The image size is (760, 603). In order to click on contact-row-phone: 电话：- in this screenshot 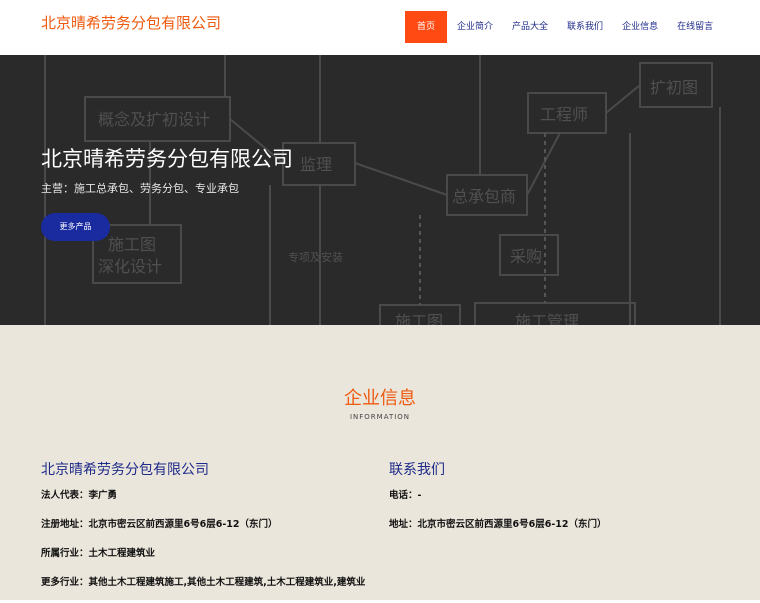, I will do `click(405, 495)`.